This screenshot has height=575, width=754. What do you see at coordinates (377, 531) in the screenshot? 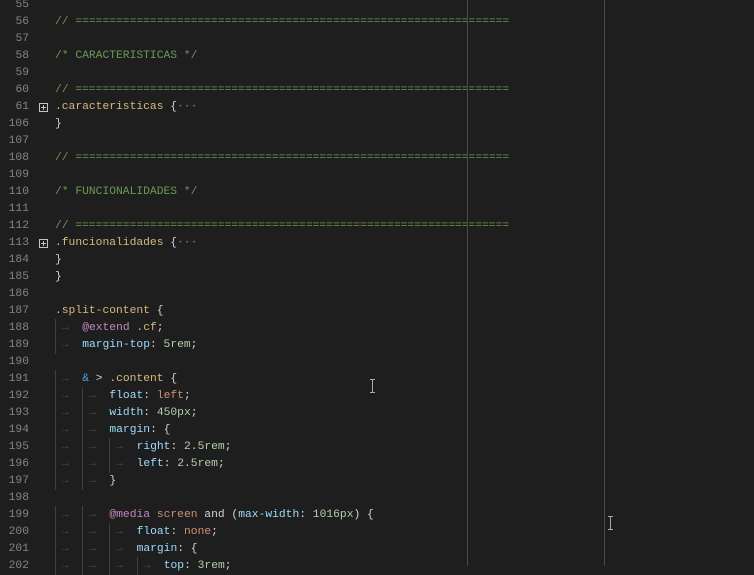
I see `code-line: 200 → → → float: none;` at bounding box center [377, 531].